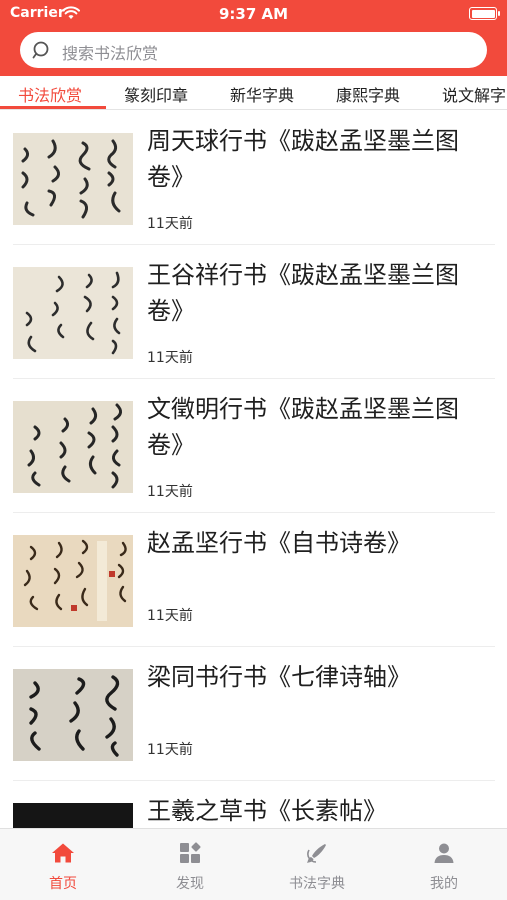  Describe the element at coordinates (444, 853) in the screenshot. I see `profile-icon` at that location.